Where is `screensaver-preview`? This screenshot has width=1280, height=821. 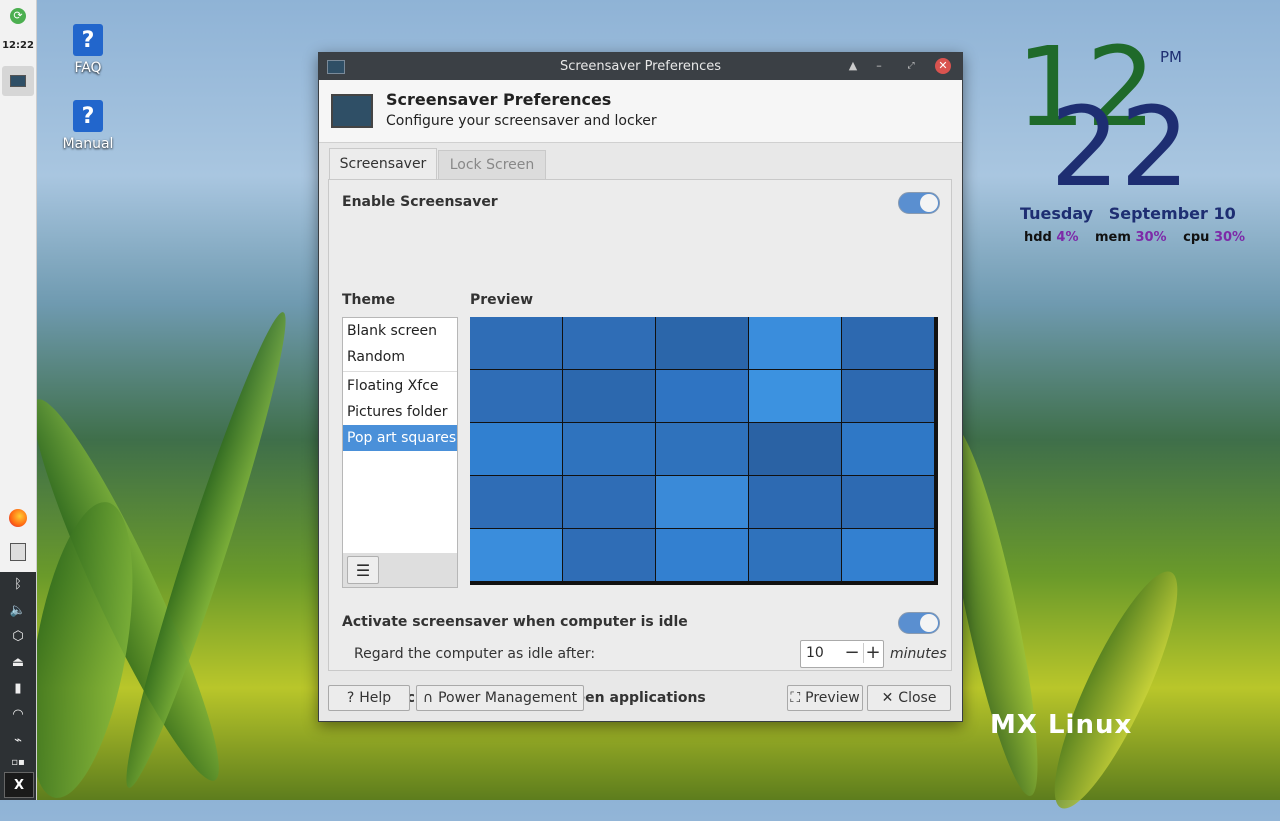 screensaver-preview is located at coordinates (704, 451).